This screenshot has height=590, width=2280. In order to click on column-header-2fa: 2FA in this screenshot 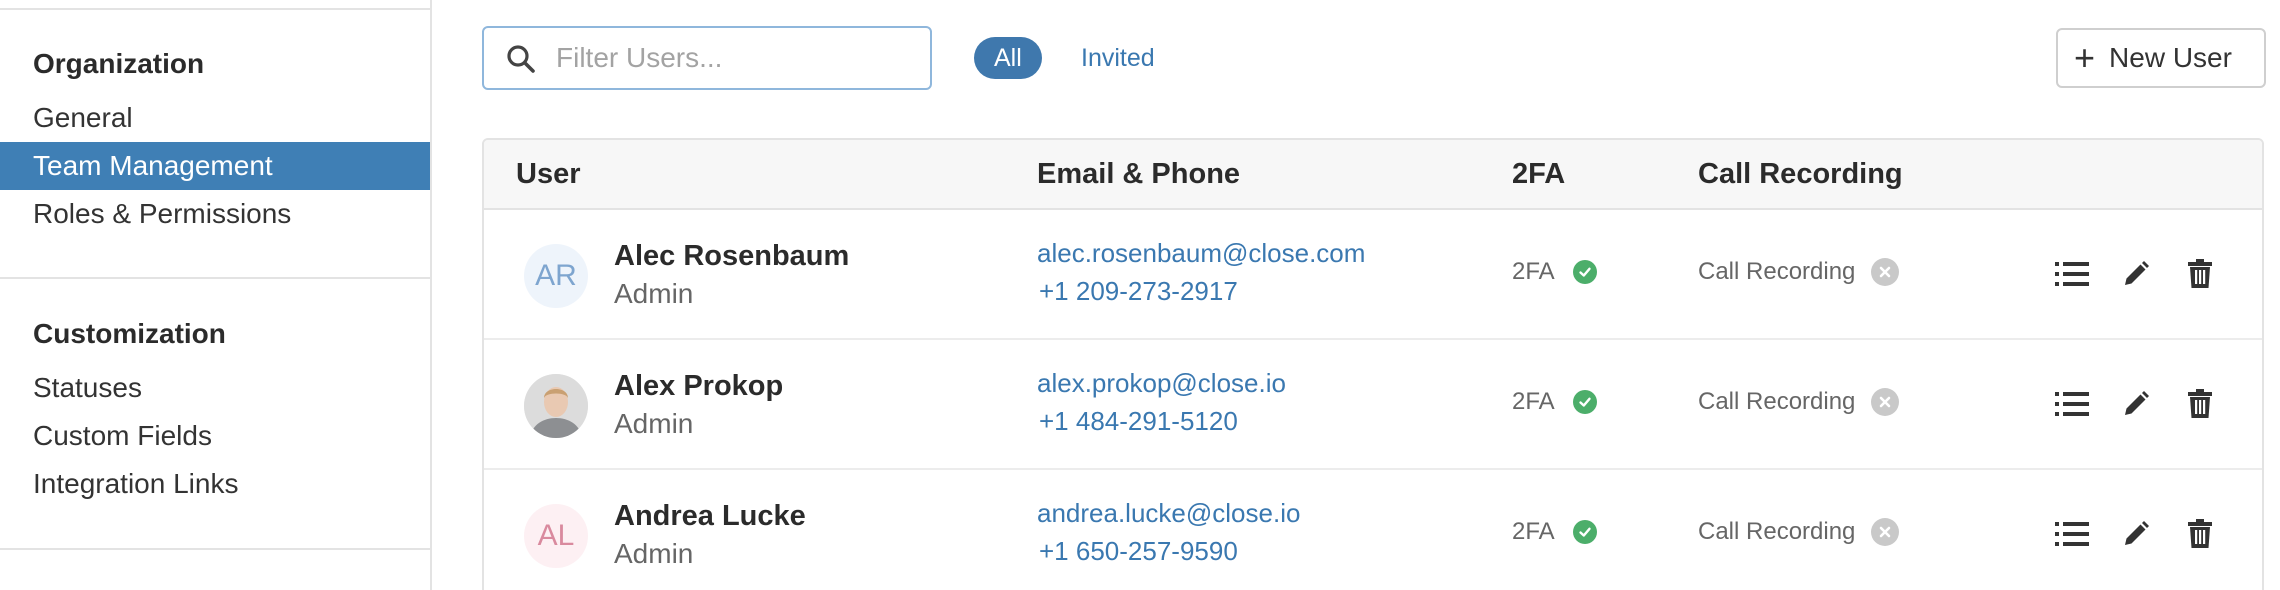, I will do `click(1539, 174)`.